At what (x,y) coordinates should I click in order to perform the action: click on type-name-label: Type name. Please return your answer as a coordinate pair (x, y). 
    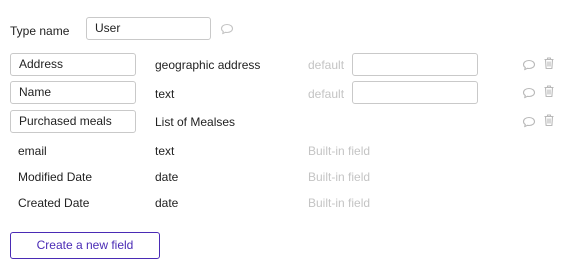
    Looking at the image, I should click on (40, 31).